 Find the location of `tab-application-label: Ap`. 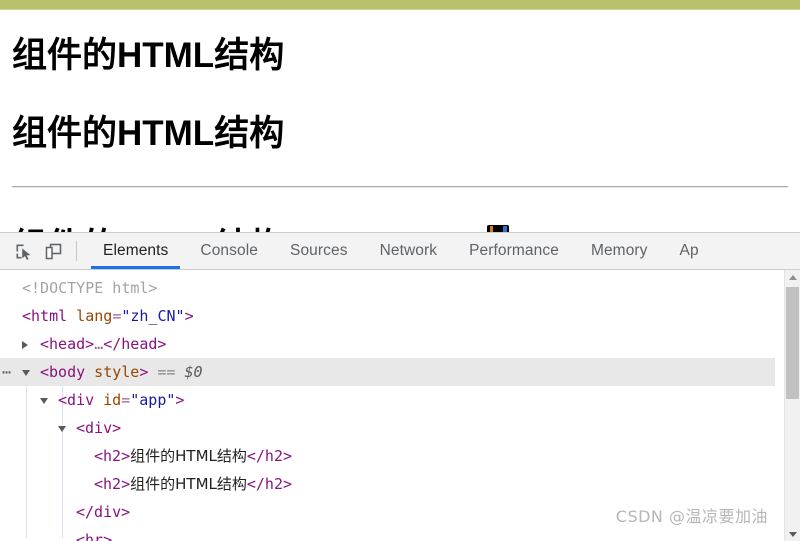

tab-application-label: Ap is located at coordinates (689, 250).